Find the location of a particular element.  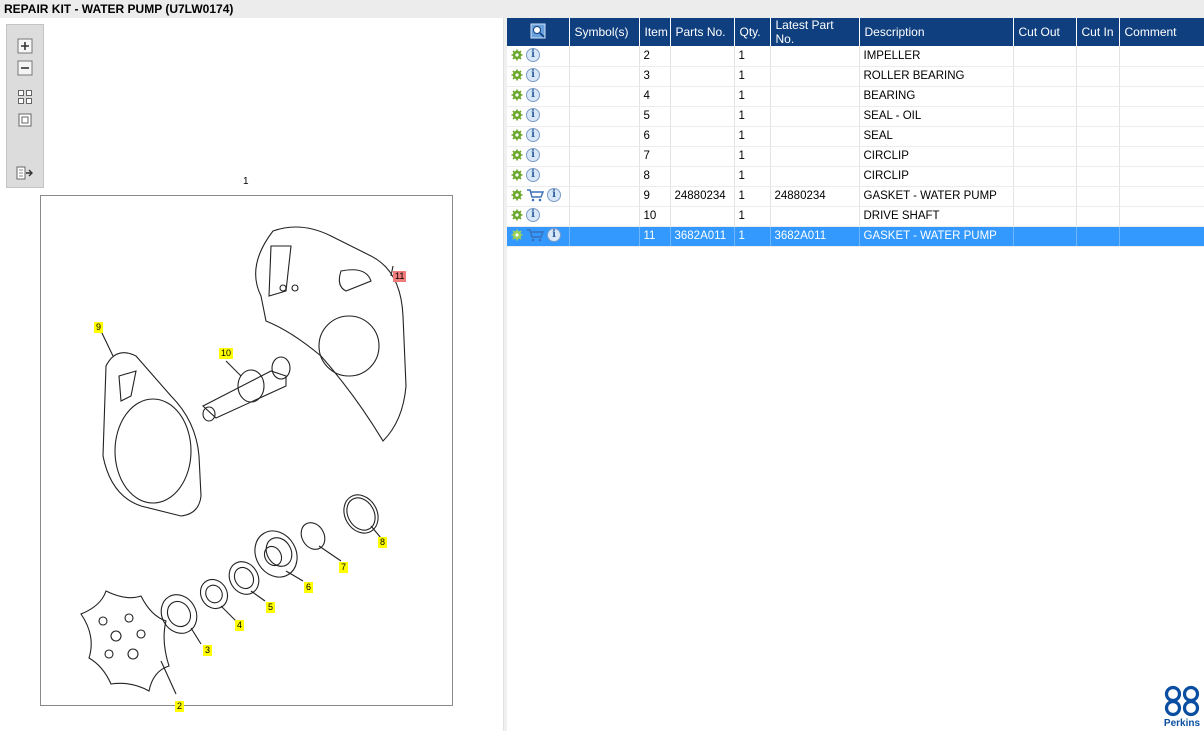

column-header-cut-in: Cut In is located at coordinates (1098, 32).